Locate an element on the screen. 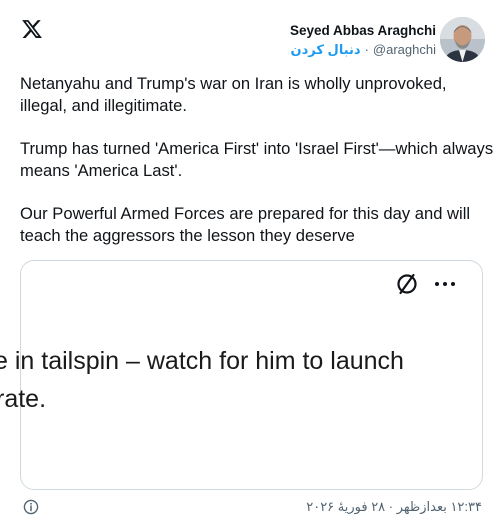 Image resolution: width=503 pixels, height=529 pixels. card-toolbar is located at coordinates (425, 284).